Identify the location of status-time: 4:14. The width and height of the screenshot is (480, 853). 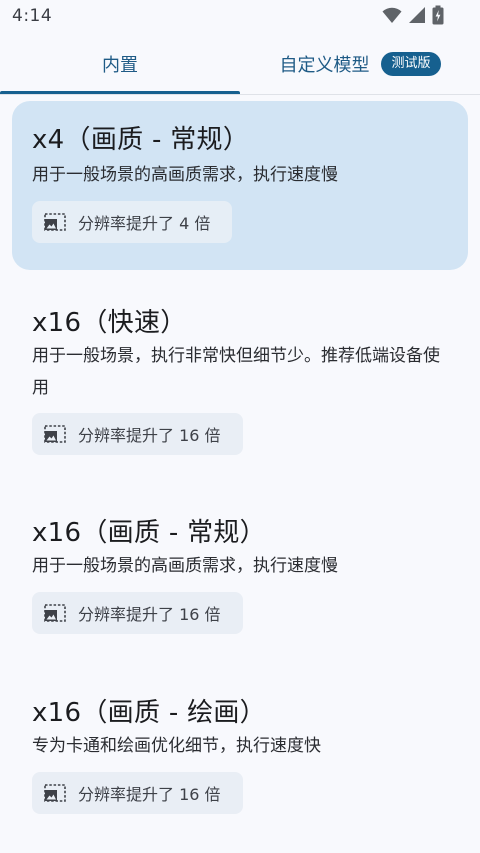
(32, 16).